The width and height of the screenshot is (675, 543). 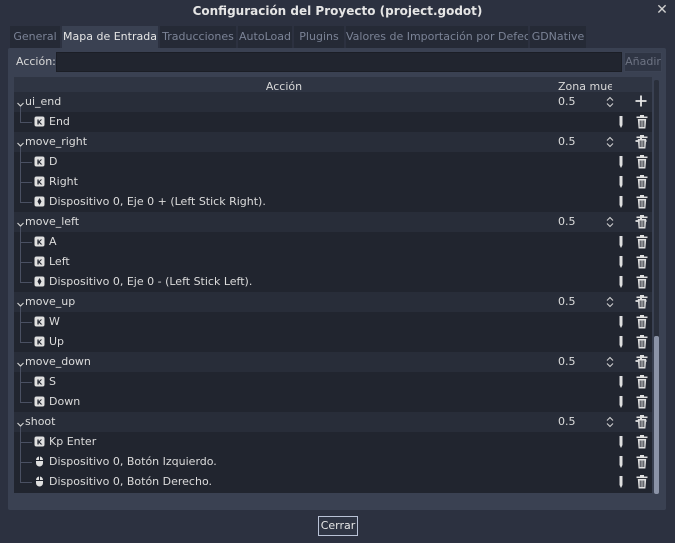 I want to click on mouse-icon, so click(x=39, y=481).